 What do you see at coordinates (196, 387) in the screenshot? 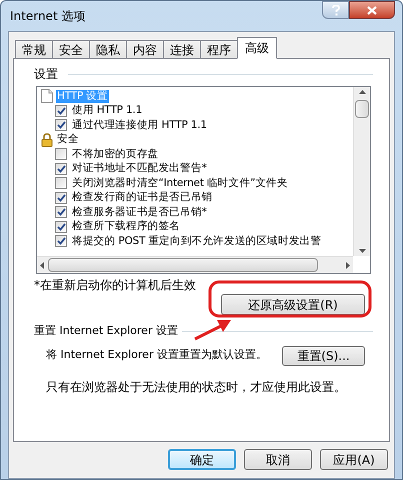
I see `reset-note: 只有在浏览器处于无法使用的状态时，才应使用此设置。` at bounding box center [196, 387].